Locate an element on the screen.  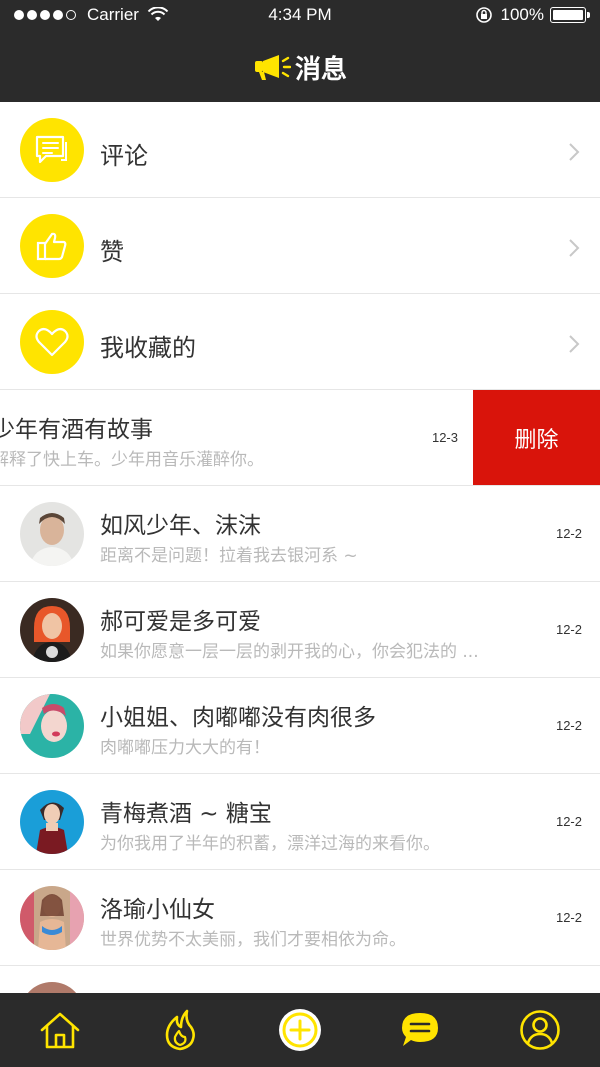
delete-button: 删除 is located at coordinates (536, 437).